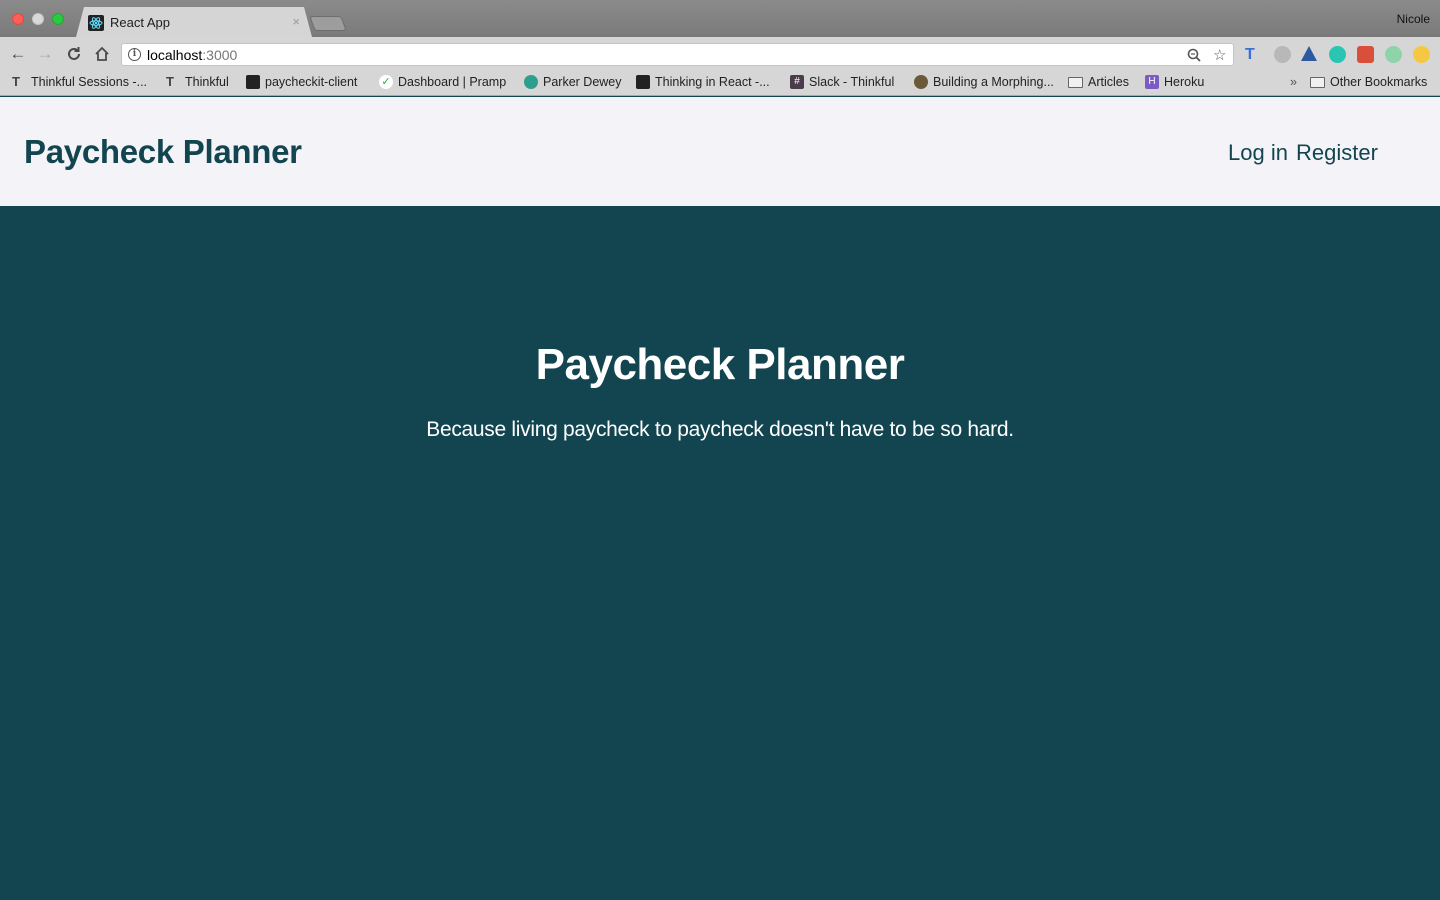 This screenshot has width=1440, height=900. What do you see at coordinates (842, 82) in the screenshot?
I see `bookmark-slack-thinkful: # Slack - Thinkful` at bounding box center [842, 82].